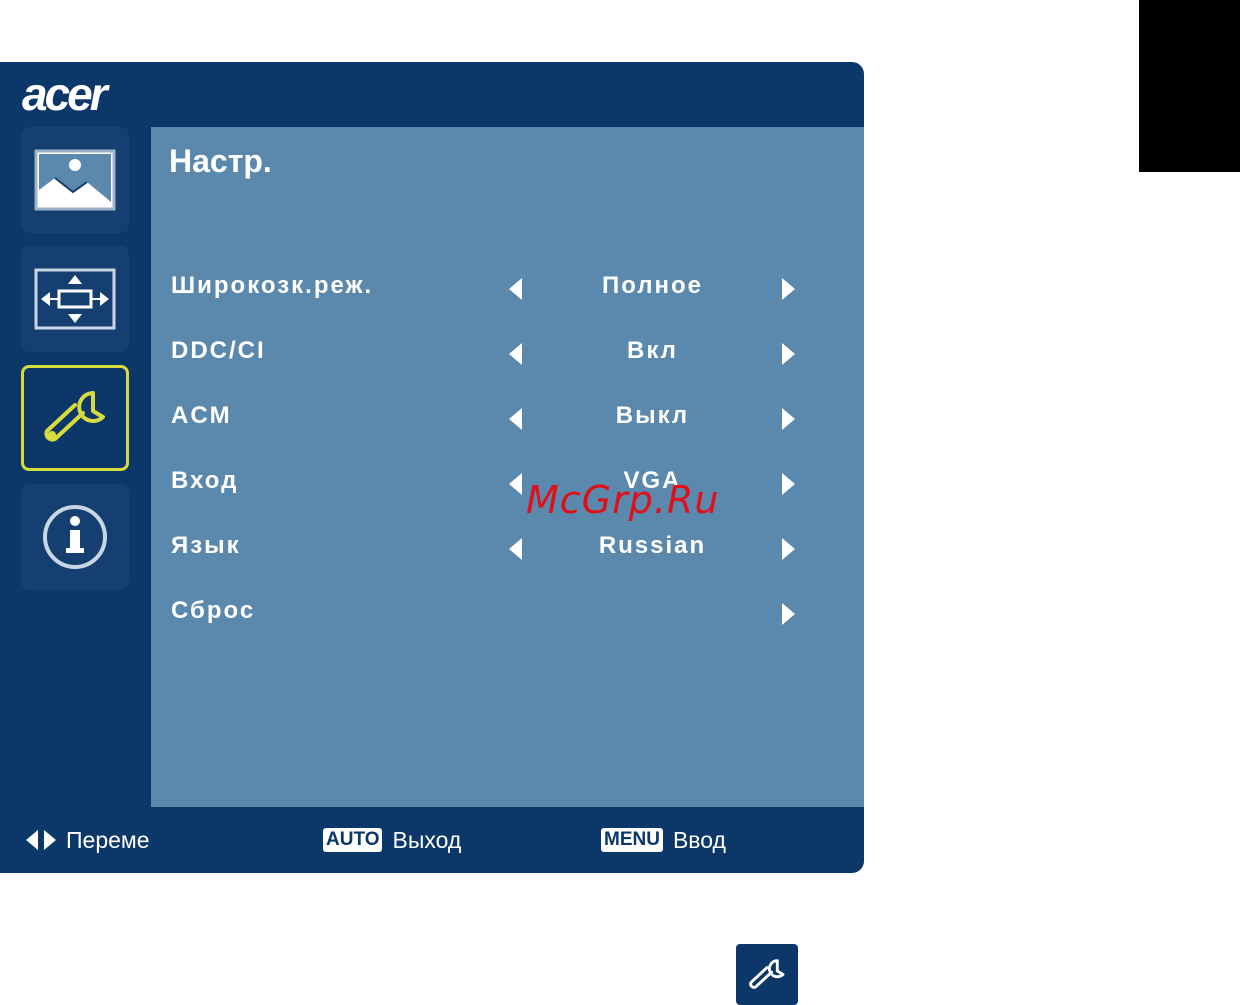 Image resolution: width=1240 pixels, height=1005 pixels. I want to click on sidebar-item-information, so click(75, 537).